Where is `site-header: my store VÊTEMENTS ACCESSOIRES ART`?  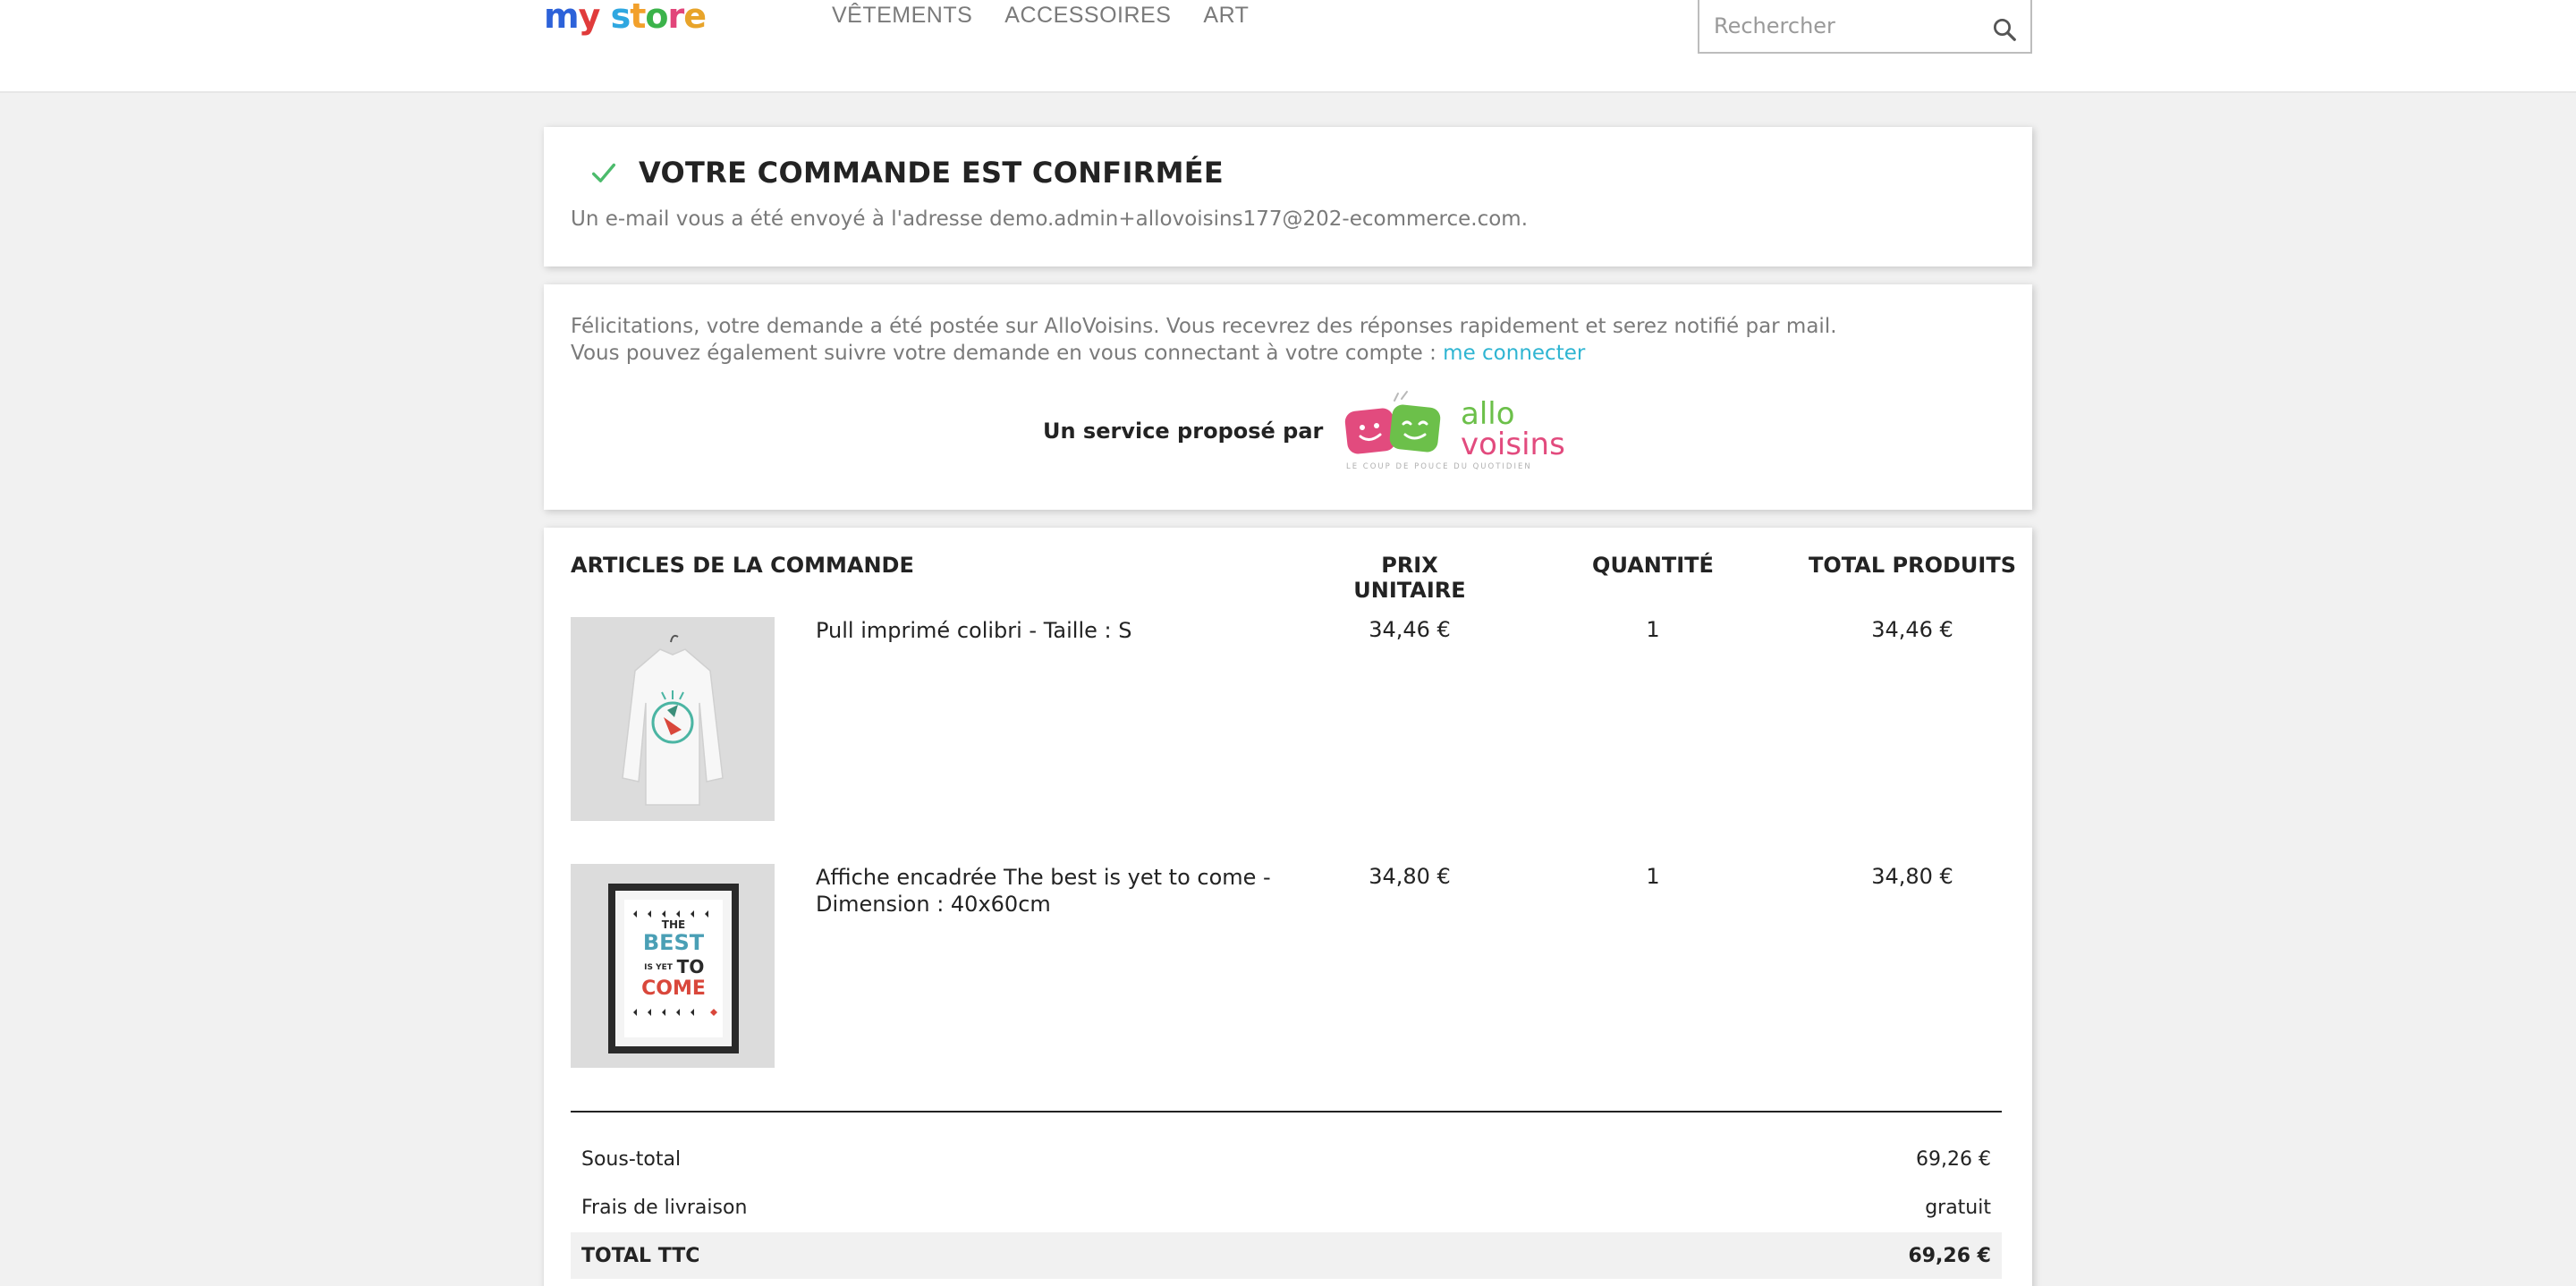 site-header: my store VÊTEMENTS ACCESSOIRES ART is located at coordinates (1288, 46).